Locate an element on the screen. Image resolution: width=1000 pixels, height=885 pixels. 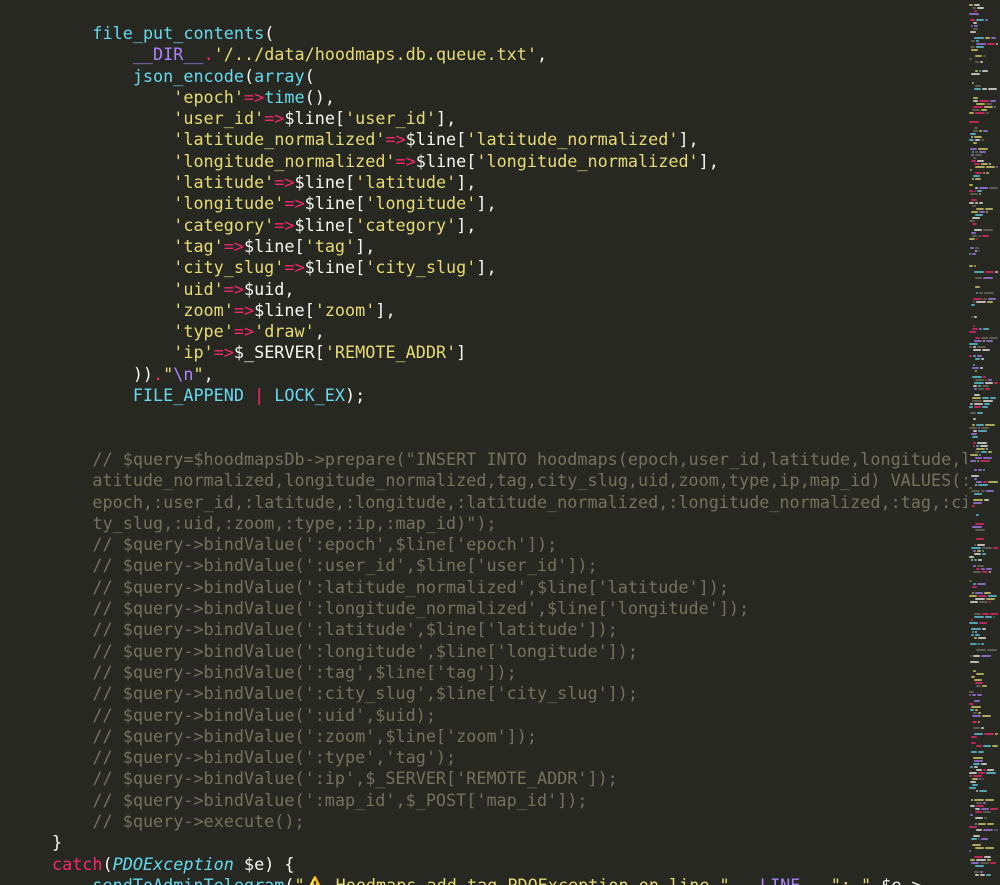
code-token-plain: $e) { is located at coordinates (264, 863).